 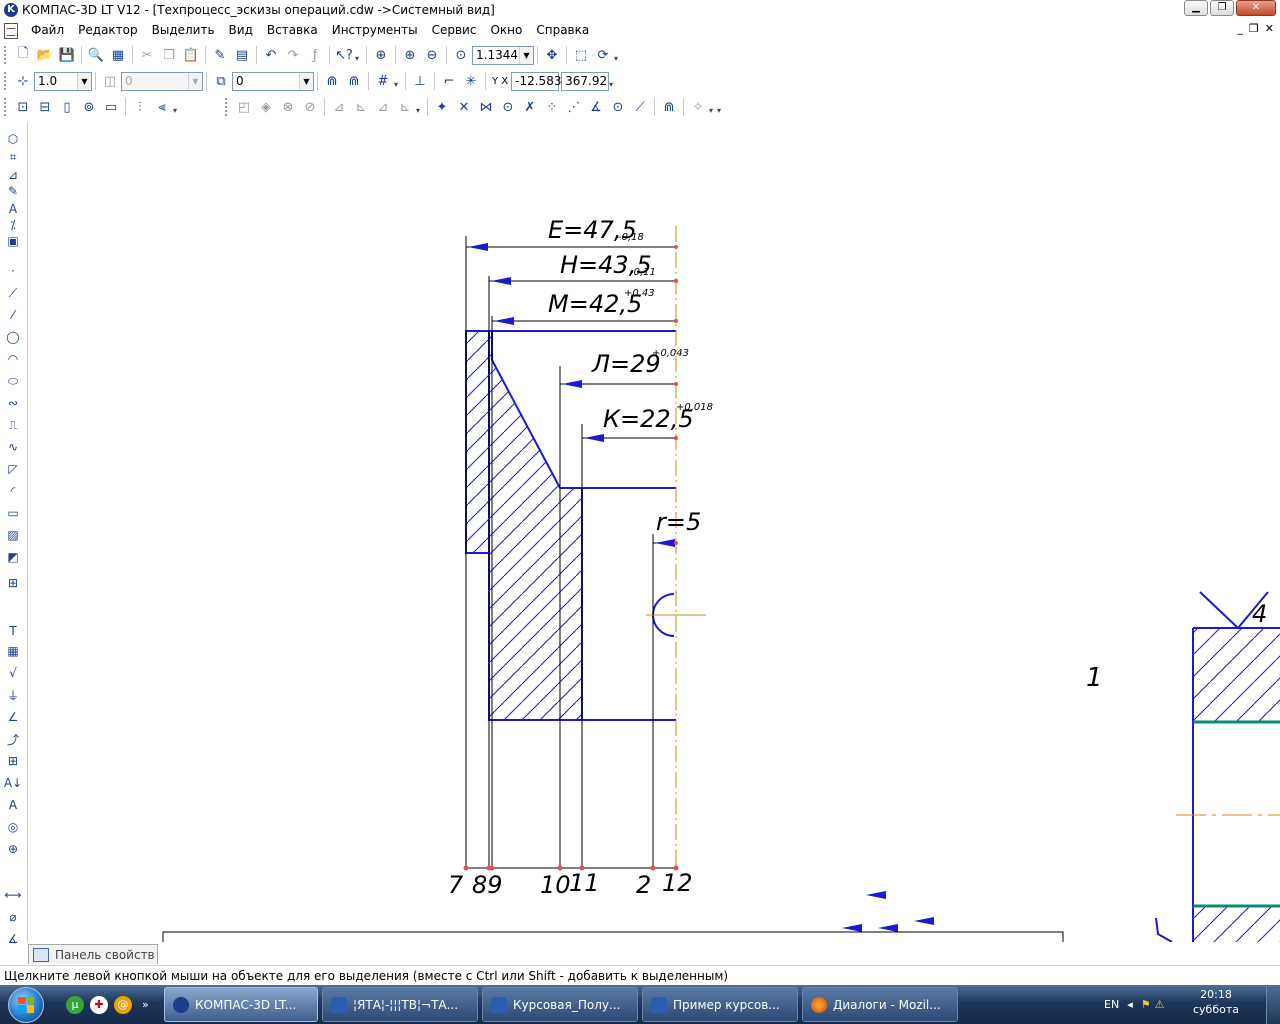 What do you see at coordinates (310, 107) in the screenshot?
I see `snap-icon: ⊘` at bounding box center [310, 107].